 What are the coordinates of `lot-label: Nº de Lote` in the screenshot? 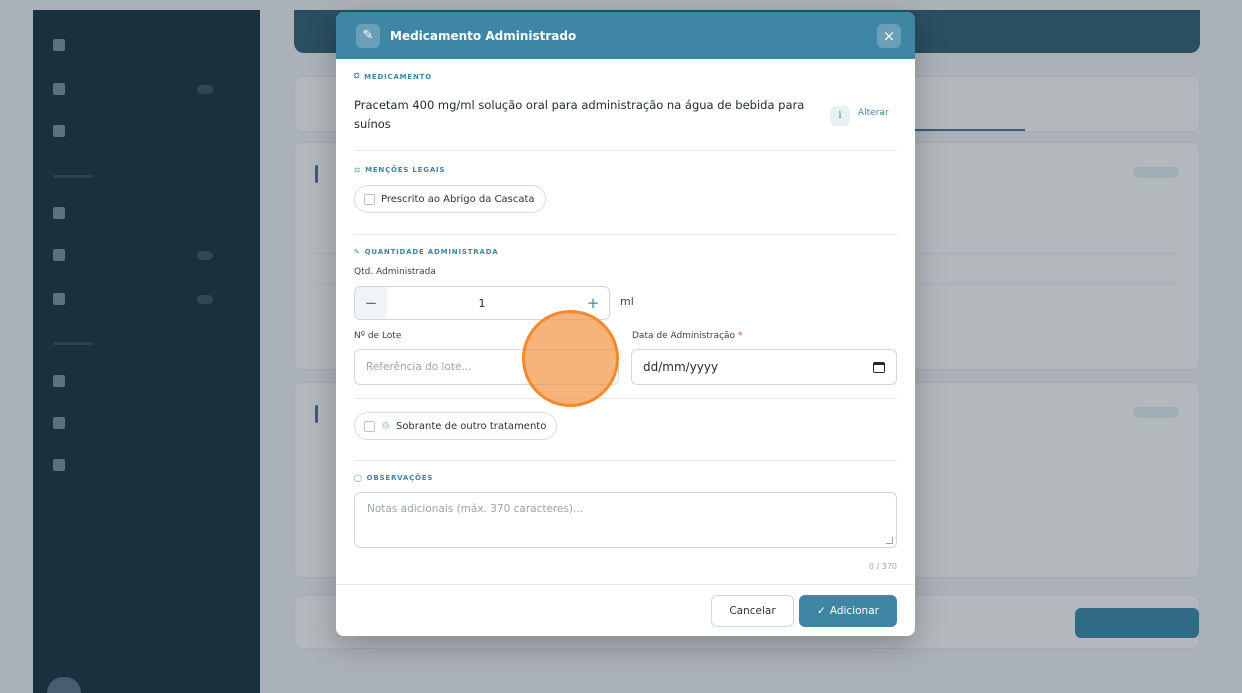 It's located at (378, 336).